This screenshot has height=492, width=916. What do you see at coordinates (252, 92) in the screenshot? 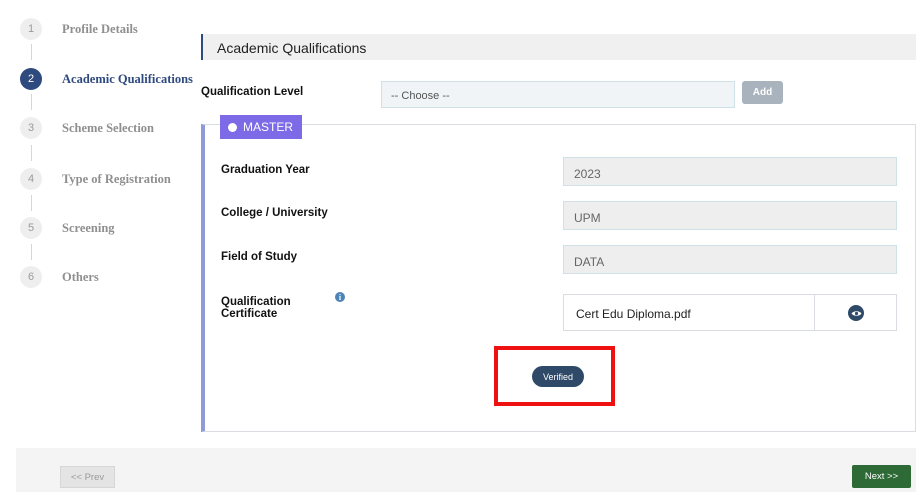
I see `qualification-level-label: Qualification Level` at bounding box center [252, 92].